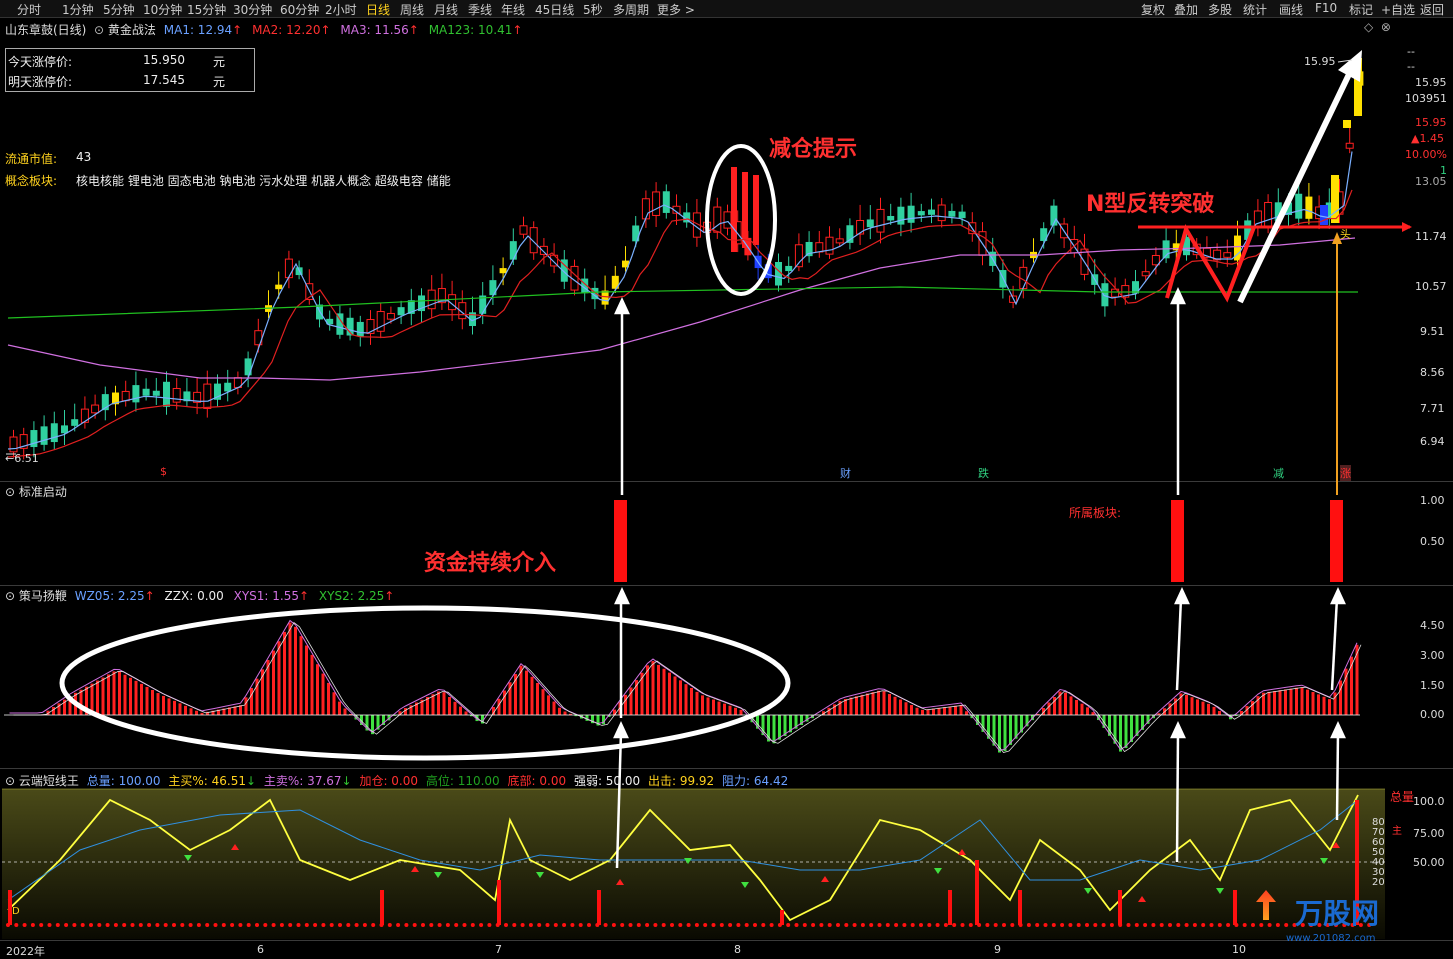 The width and height of the screenshot is (1453, 959). What do you see at coordinates (621, 730) in the screenshot?
I see `arrow-head` at bounding box center [621, 730].